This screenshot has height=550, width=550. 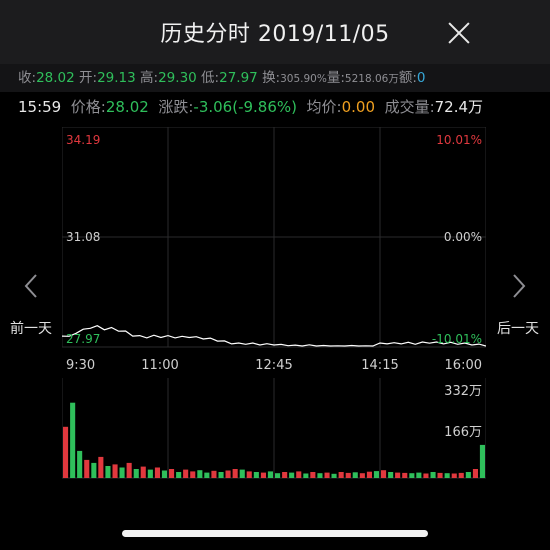 I want to click on time-axis-label: 9:30, so click(x=80, y=365).